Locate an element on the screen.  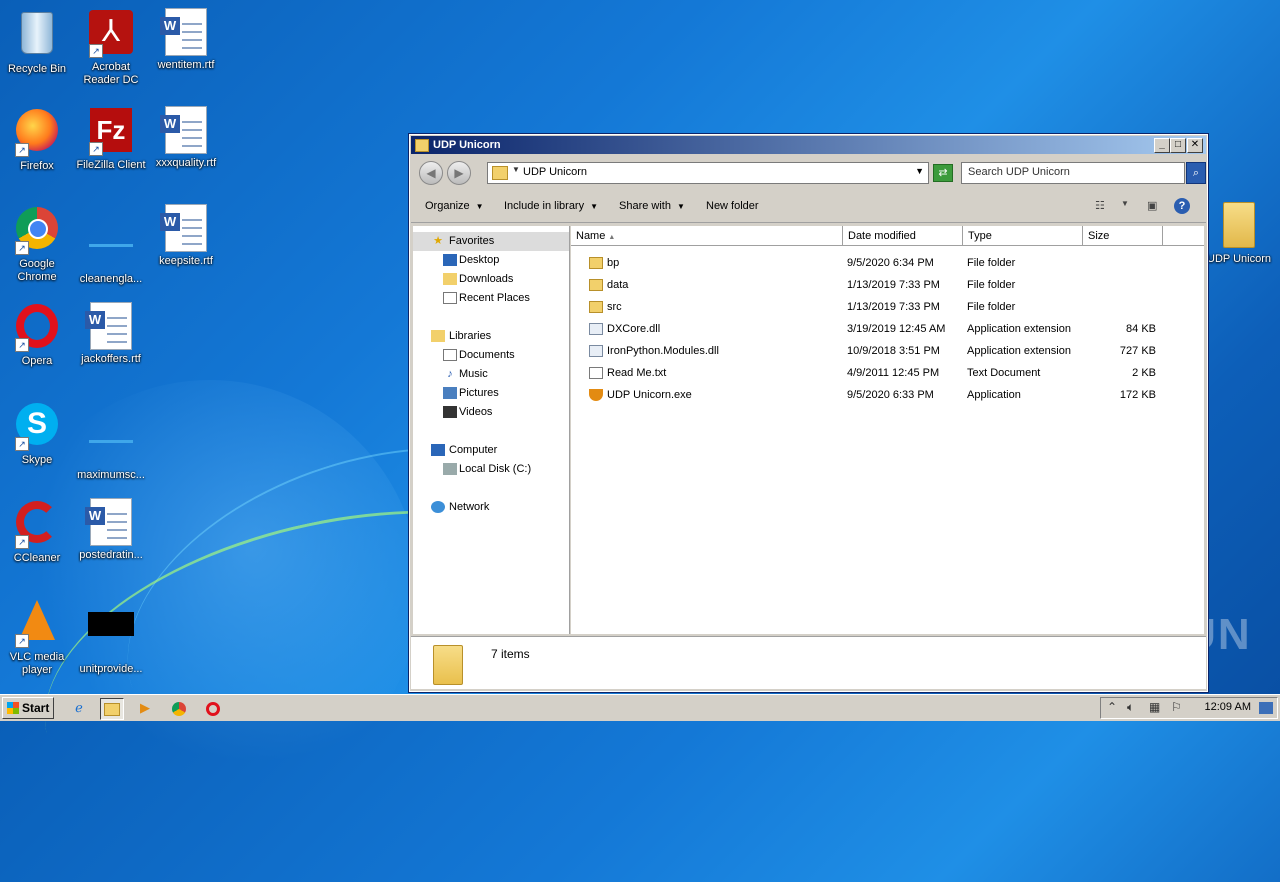
organize-button: Organize ▼ is located at coordinates (454, 206).